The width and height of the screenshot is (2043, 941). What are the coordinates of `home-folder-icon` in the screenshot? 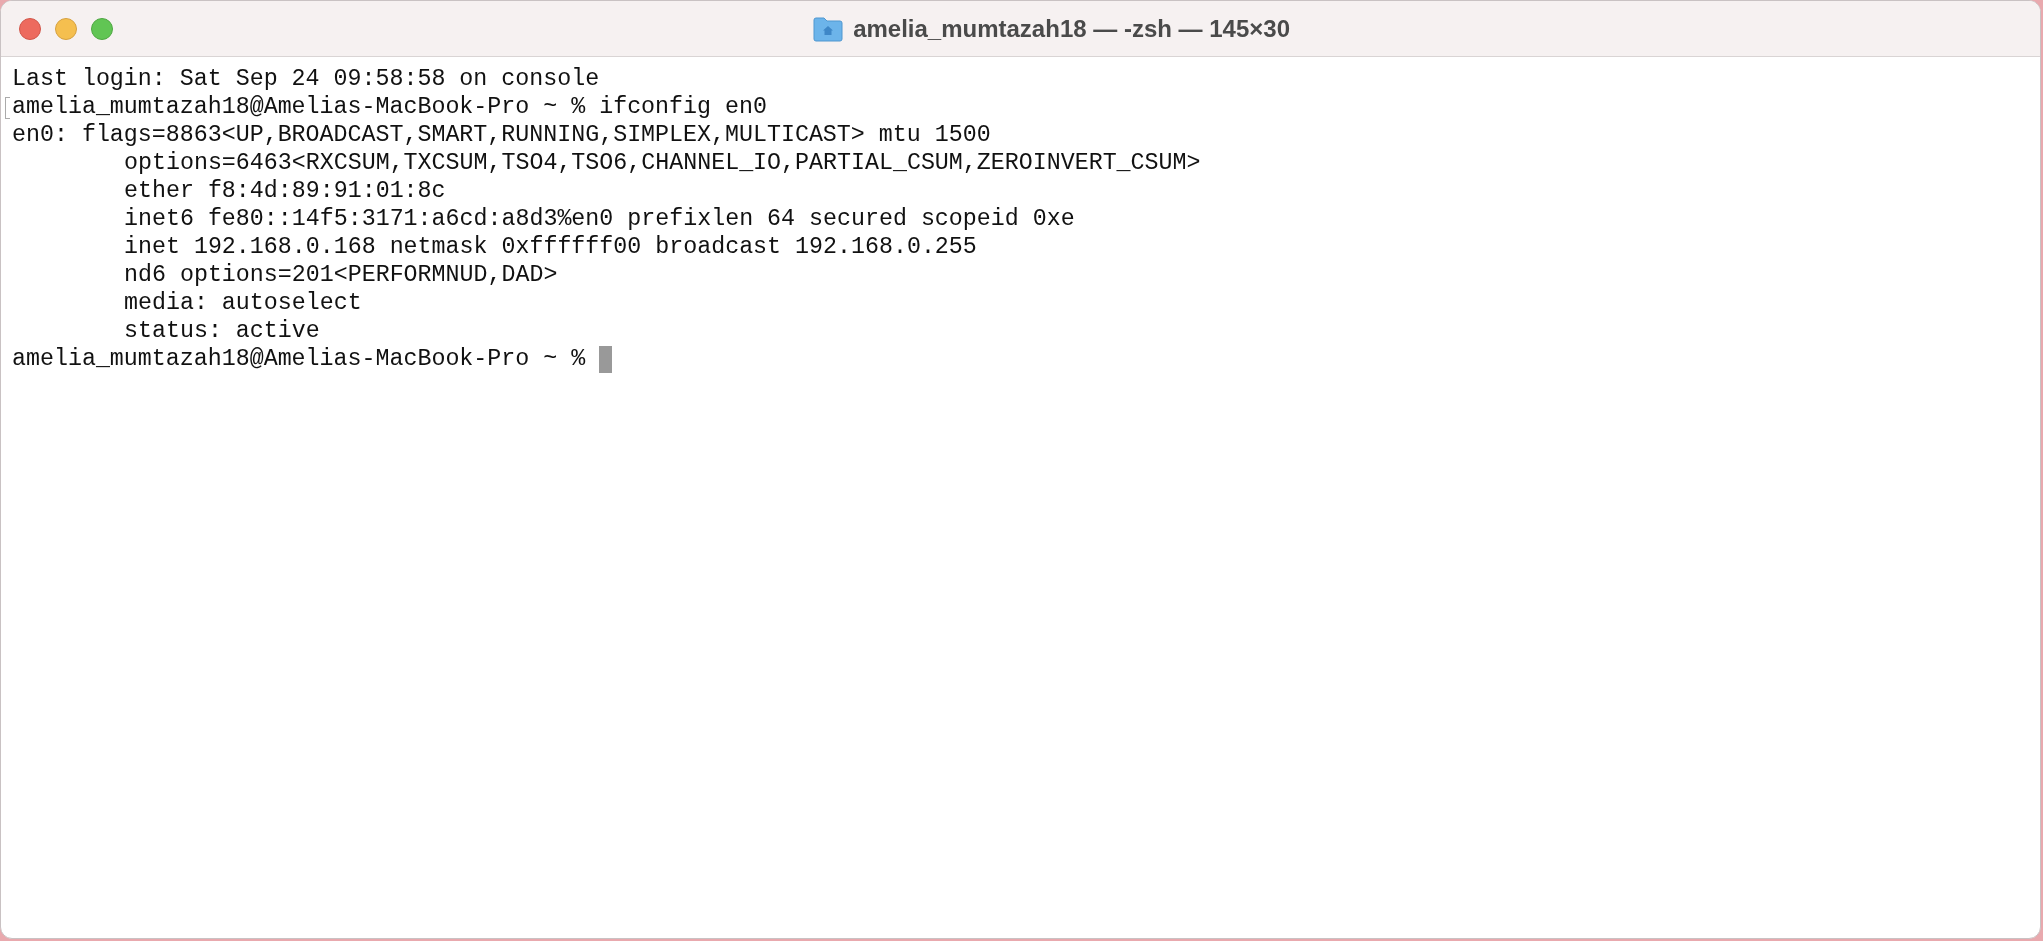 It's located at (828, 28).